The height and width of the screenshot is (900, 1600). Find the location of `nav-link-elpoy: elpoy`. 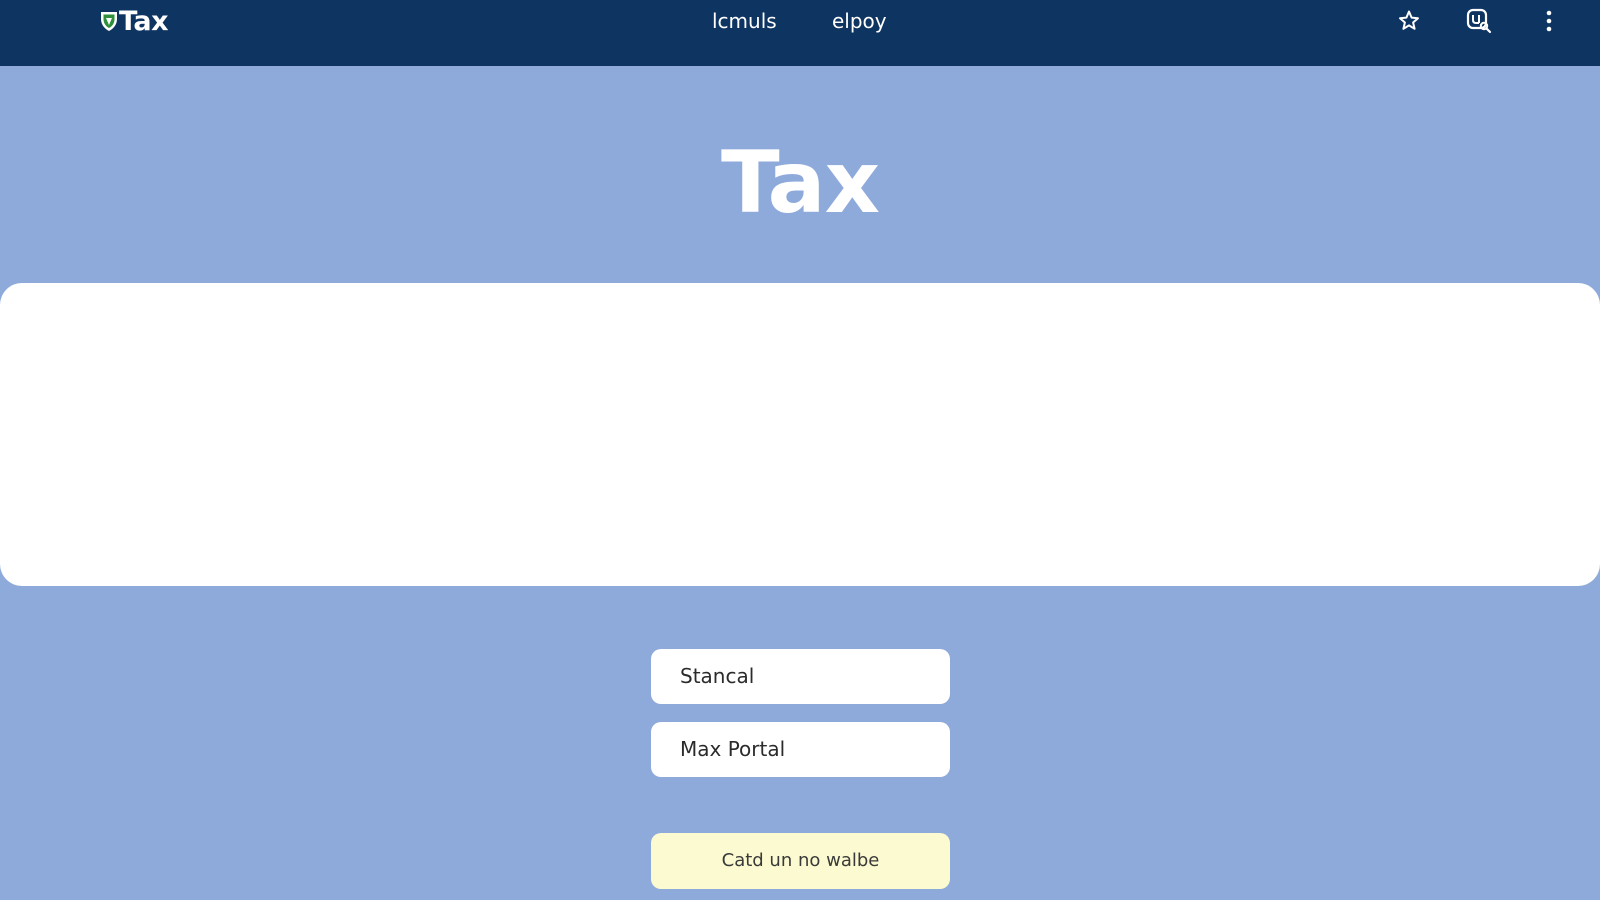

nav-link-elpoy: elpoy is located at coordinates (859, 21).